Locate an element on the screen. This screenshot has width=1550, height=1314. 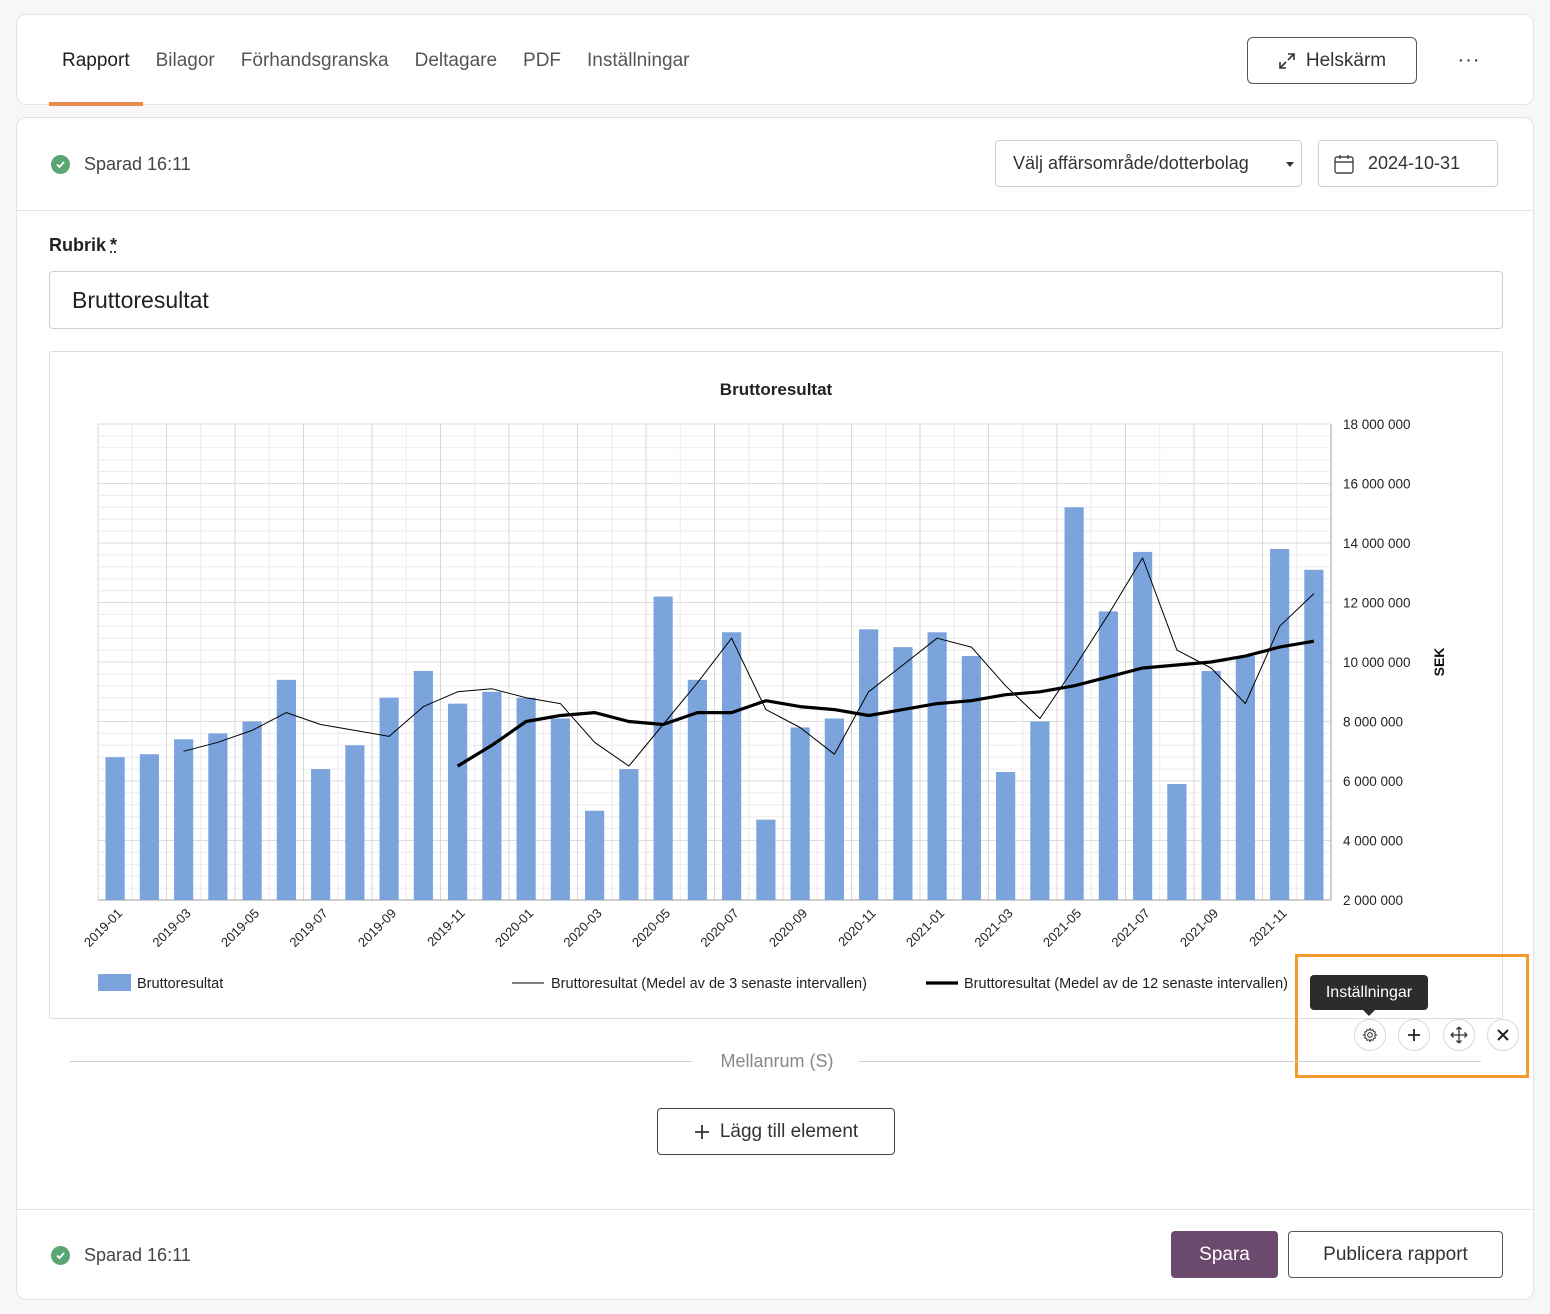
add-element-button: Lägg till element is located at coordinates (776, 1131).